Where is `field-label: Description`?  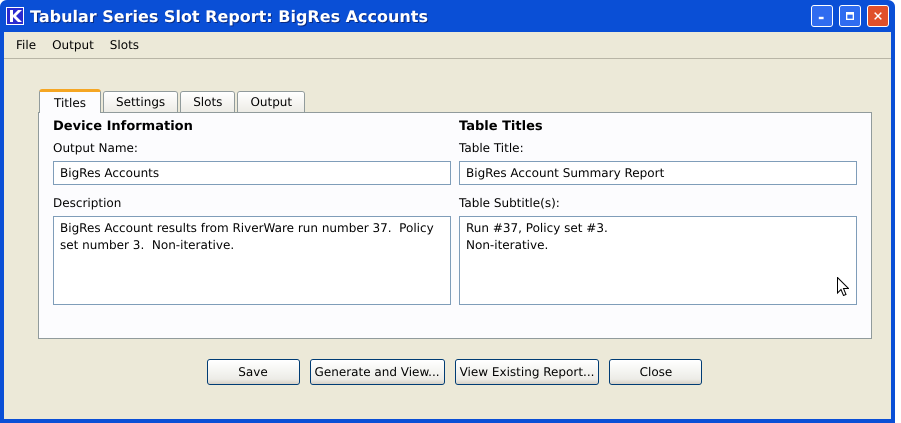 field-label: Description is located at coordinates (87, 203).